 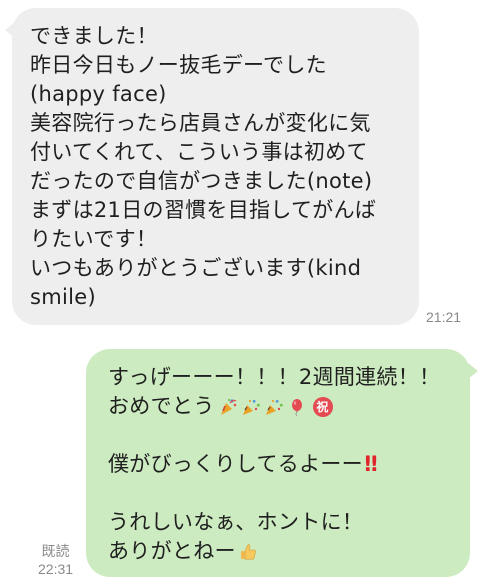 What do you see at coordinates (55, 560) in the screenshot?
I see `read-receipt: 既読 22:31` at bounding box center [55, 560].